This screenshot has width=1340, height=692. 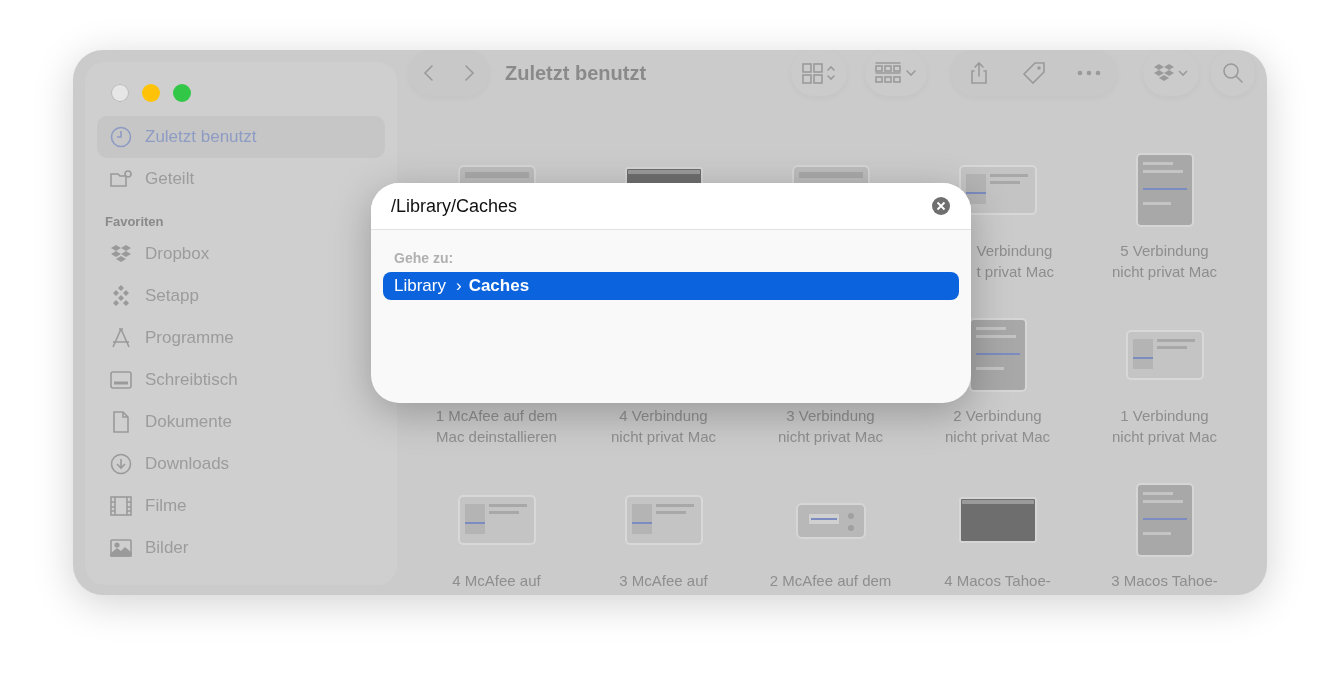 What do you see at coordinates (896, 73) in the screenshot?
I see `group-view-icon` at bounding box center [896, 73].